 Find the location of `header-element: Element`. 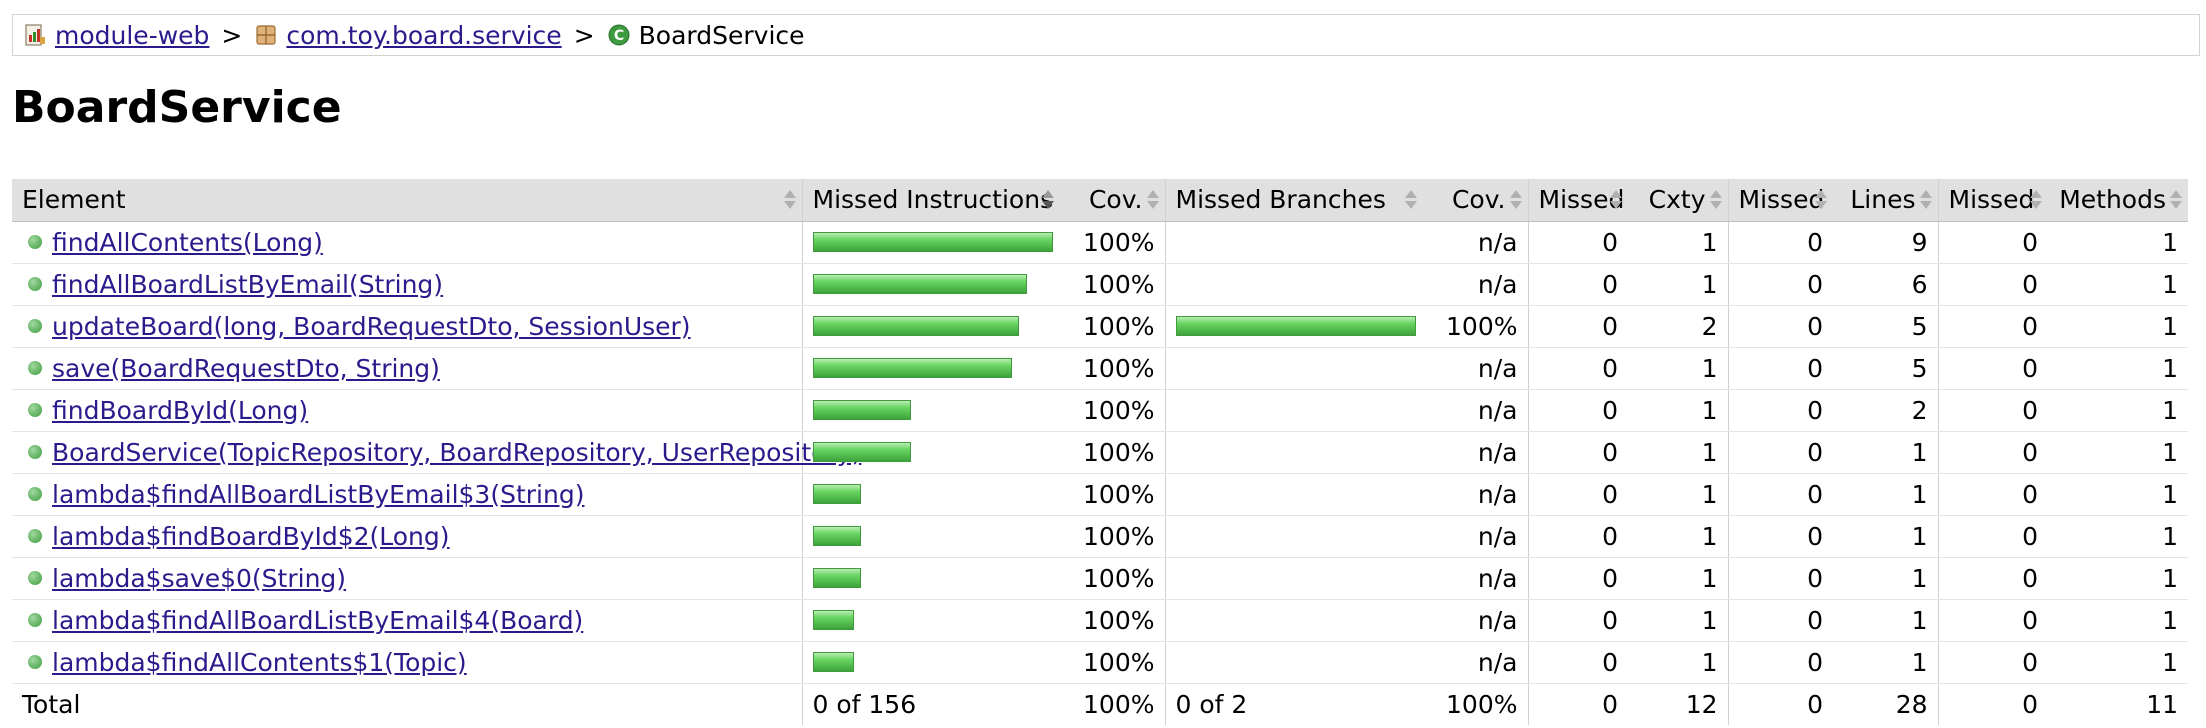

header-element: Element is located at coordinates (407, 200).